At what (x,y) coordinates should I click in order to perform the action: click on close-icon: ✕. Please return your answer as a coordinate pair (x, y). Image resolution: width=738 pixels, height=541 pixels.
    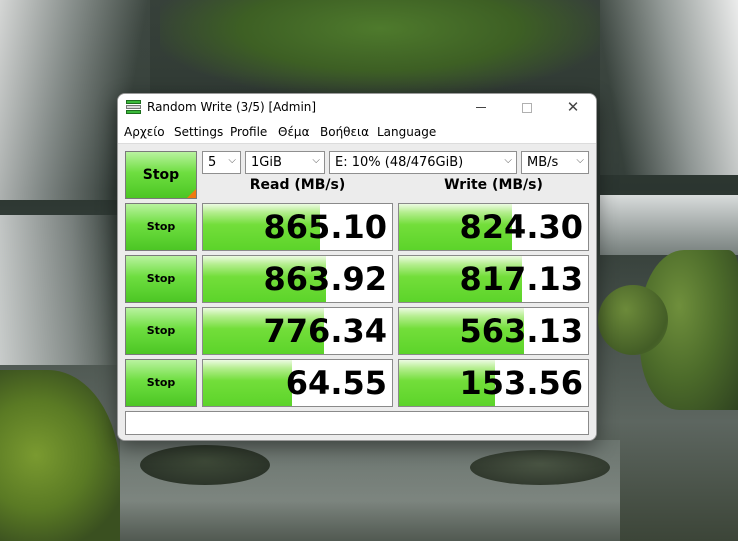
    Looking at the image, I should click on (573, 107).